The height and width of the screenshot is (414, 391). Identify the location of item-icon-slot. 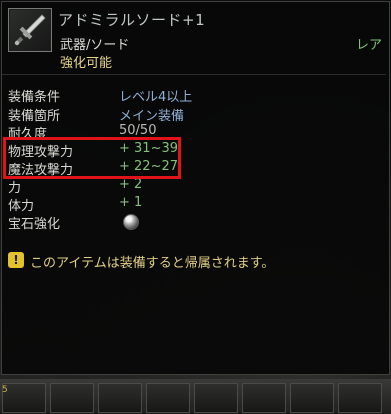
(30, 30).